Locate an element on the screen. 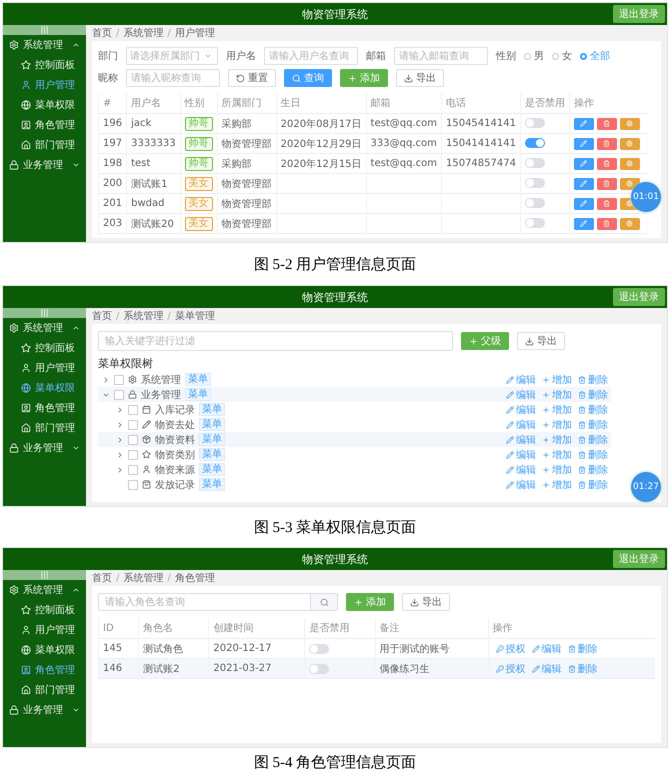 The image size is (670, 777). radio-option: 男 is located at coordinates (534, 56).